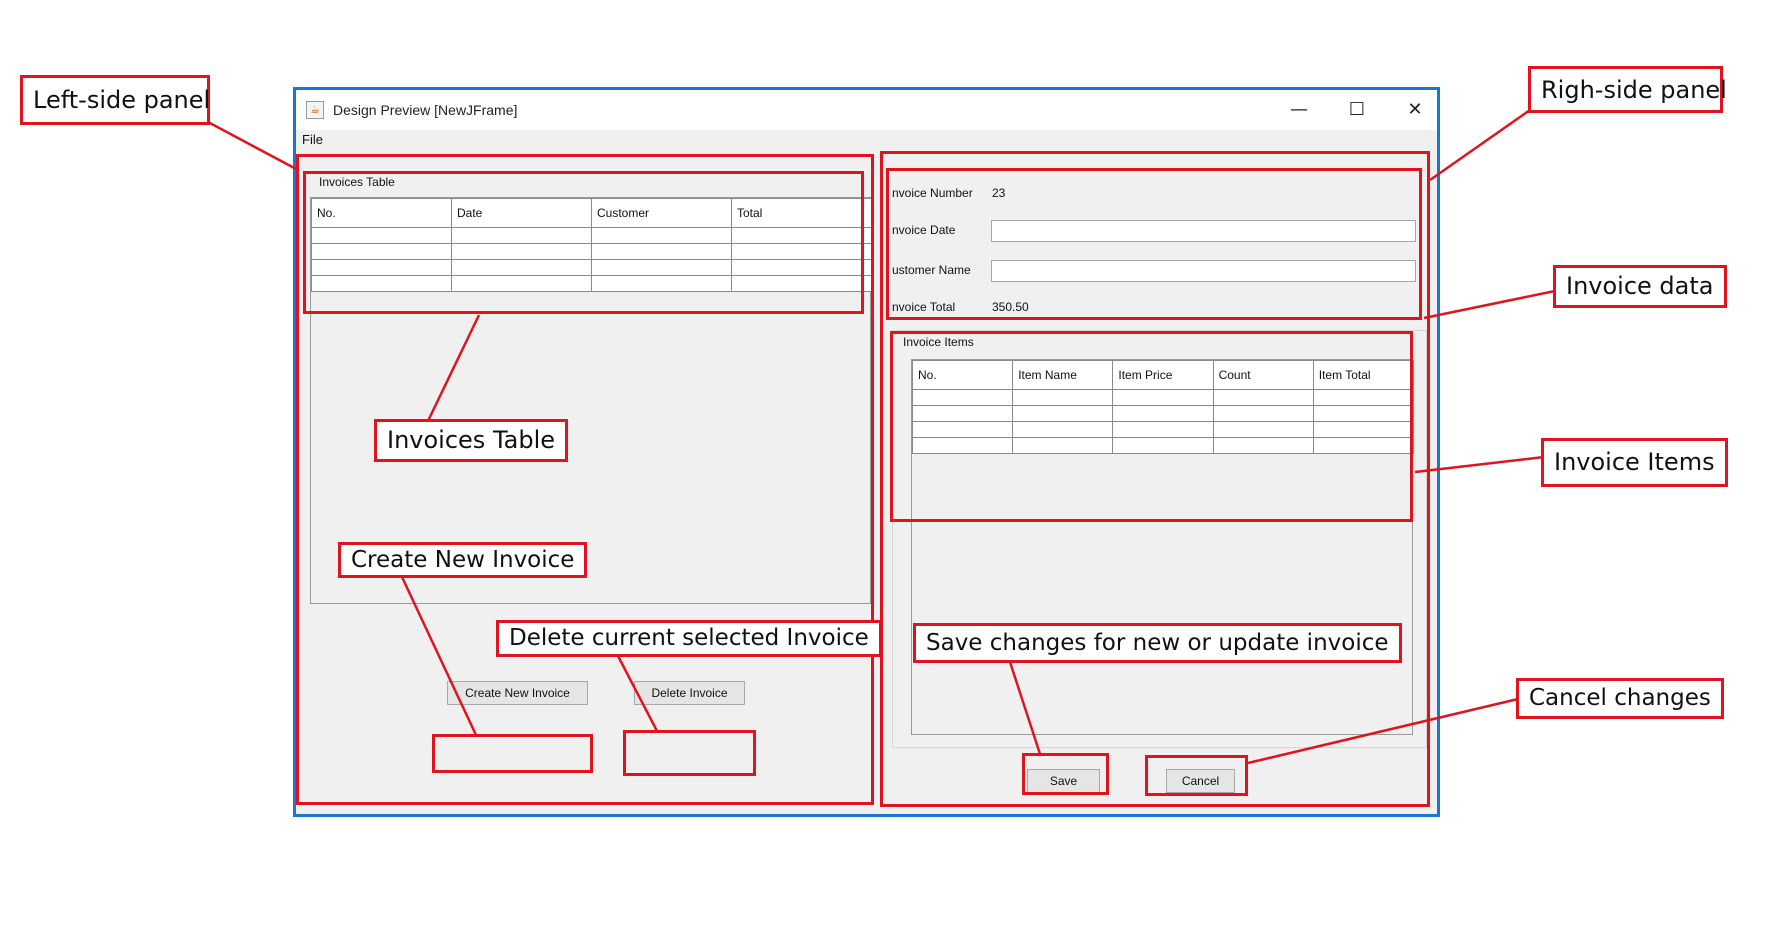 Image resolution: width=1788 pixels, height=936 pixels. I want to click on callout-left-side-panel: Left-side panel, so click(115, 100).